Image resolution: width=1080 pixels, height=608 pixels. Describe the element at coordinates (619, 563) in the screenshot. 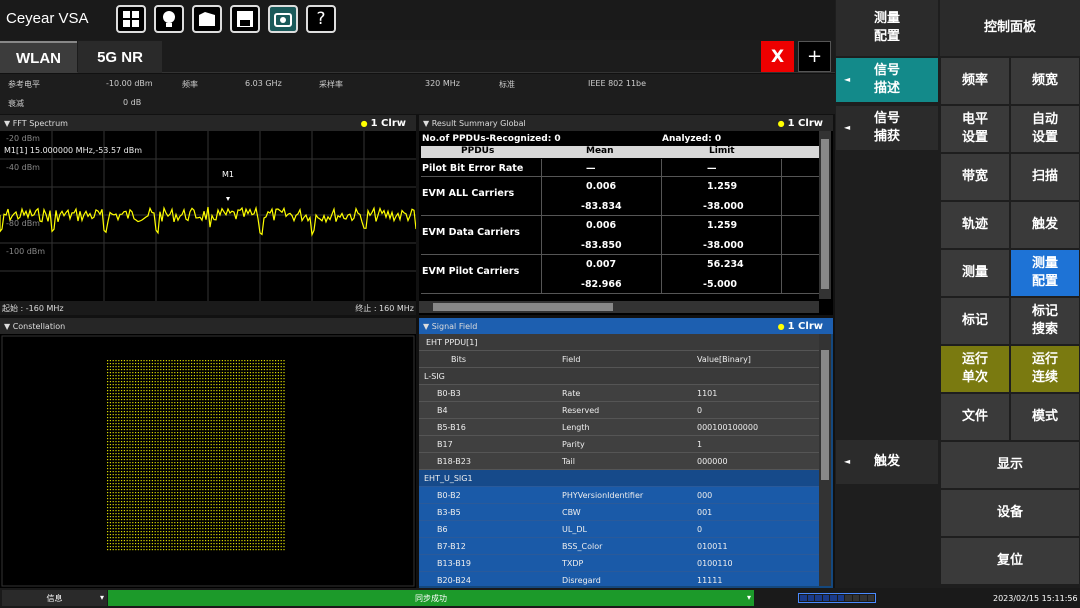

I see `table-row: B13-B19 TXDP 0100110` at that location.